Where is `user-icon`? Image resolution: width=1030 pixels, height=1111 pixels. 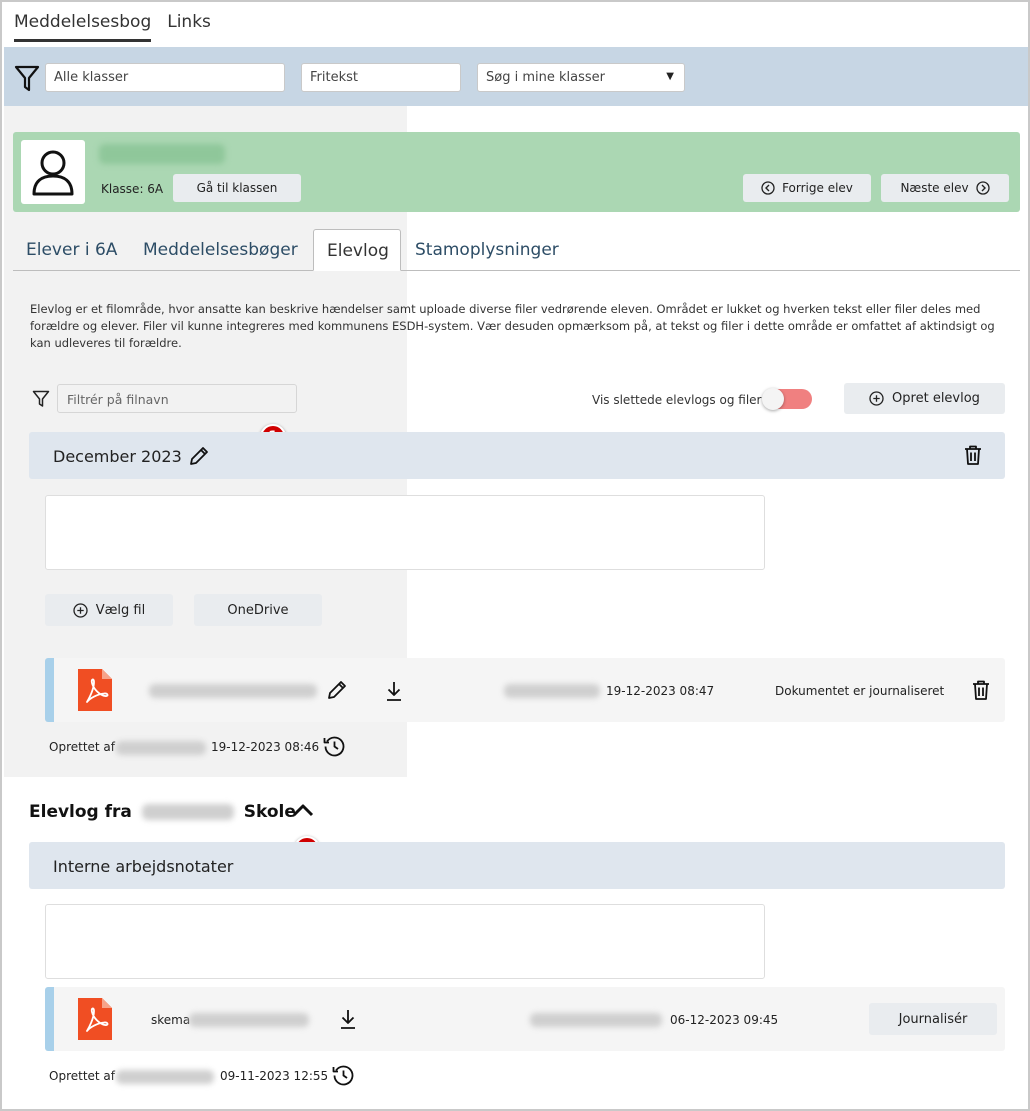 user-icon is located at coordinates (53, 173).